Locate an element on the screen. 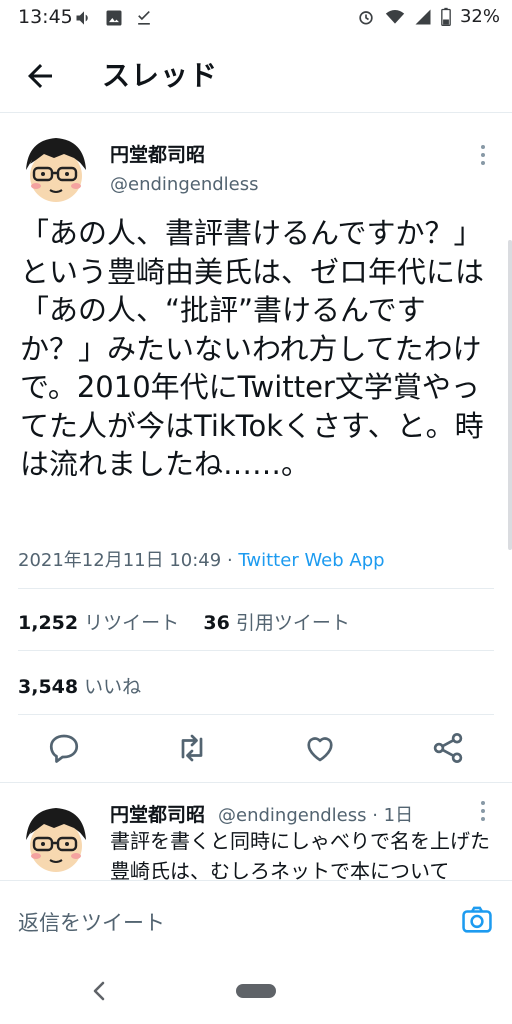  camera-icon is located at coordinates (477, 920).